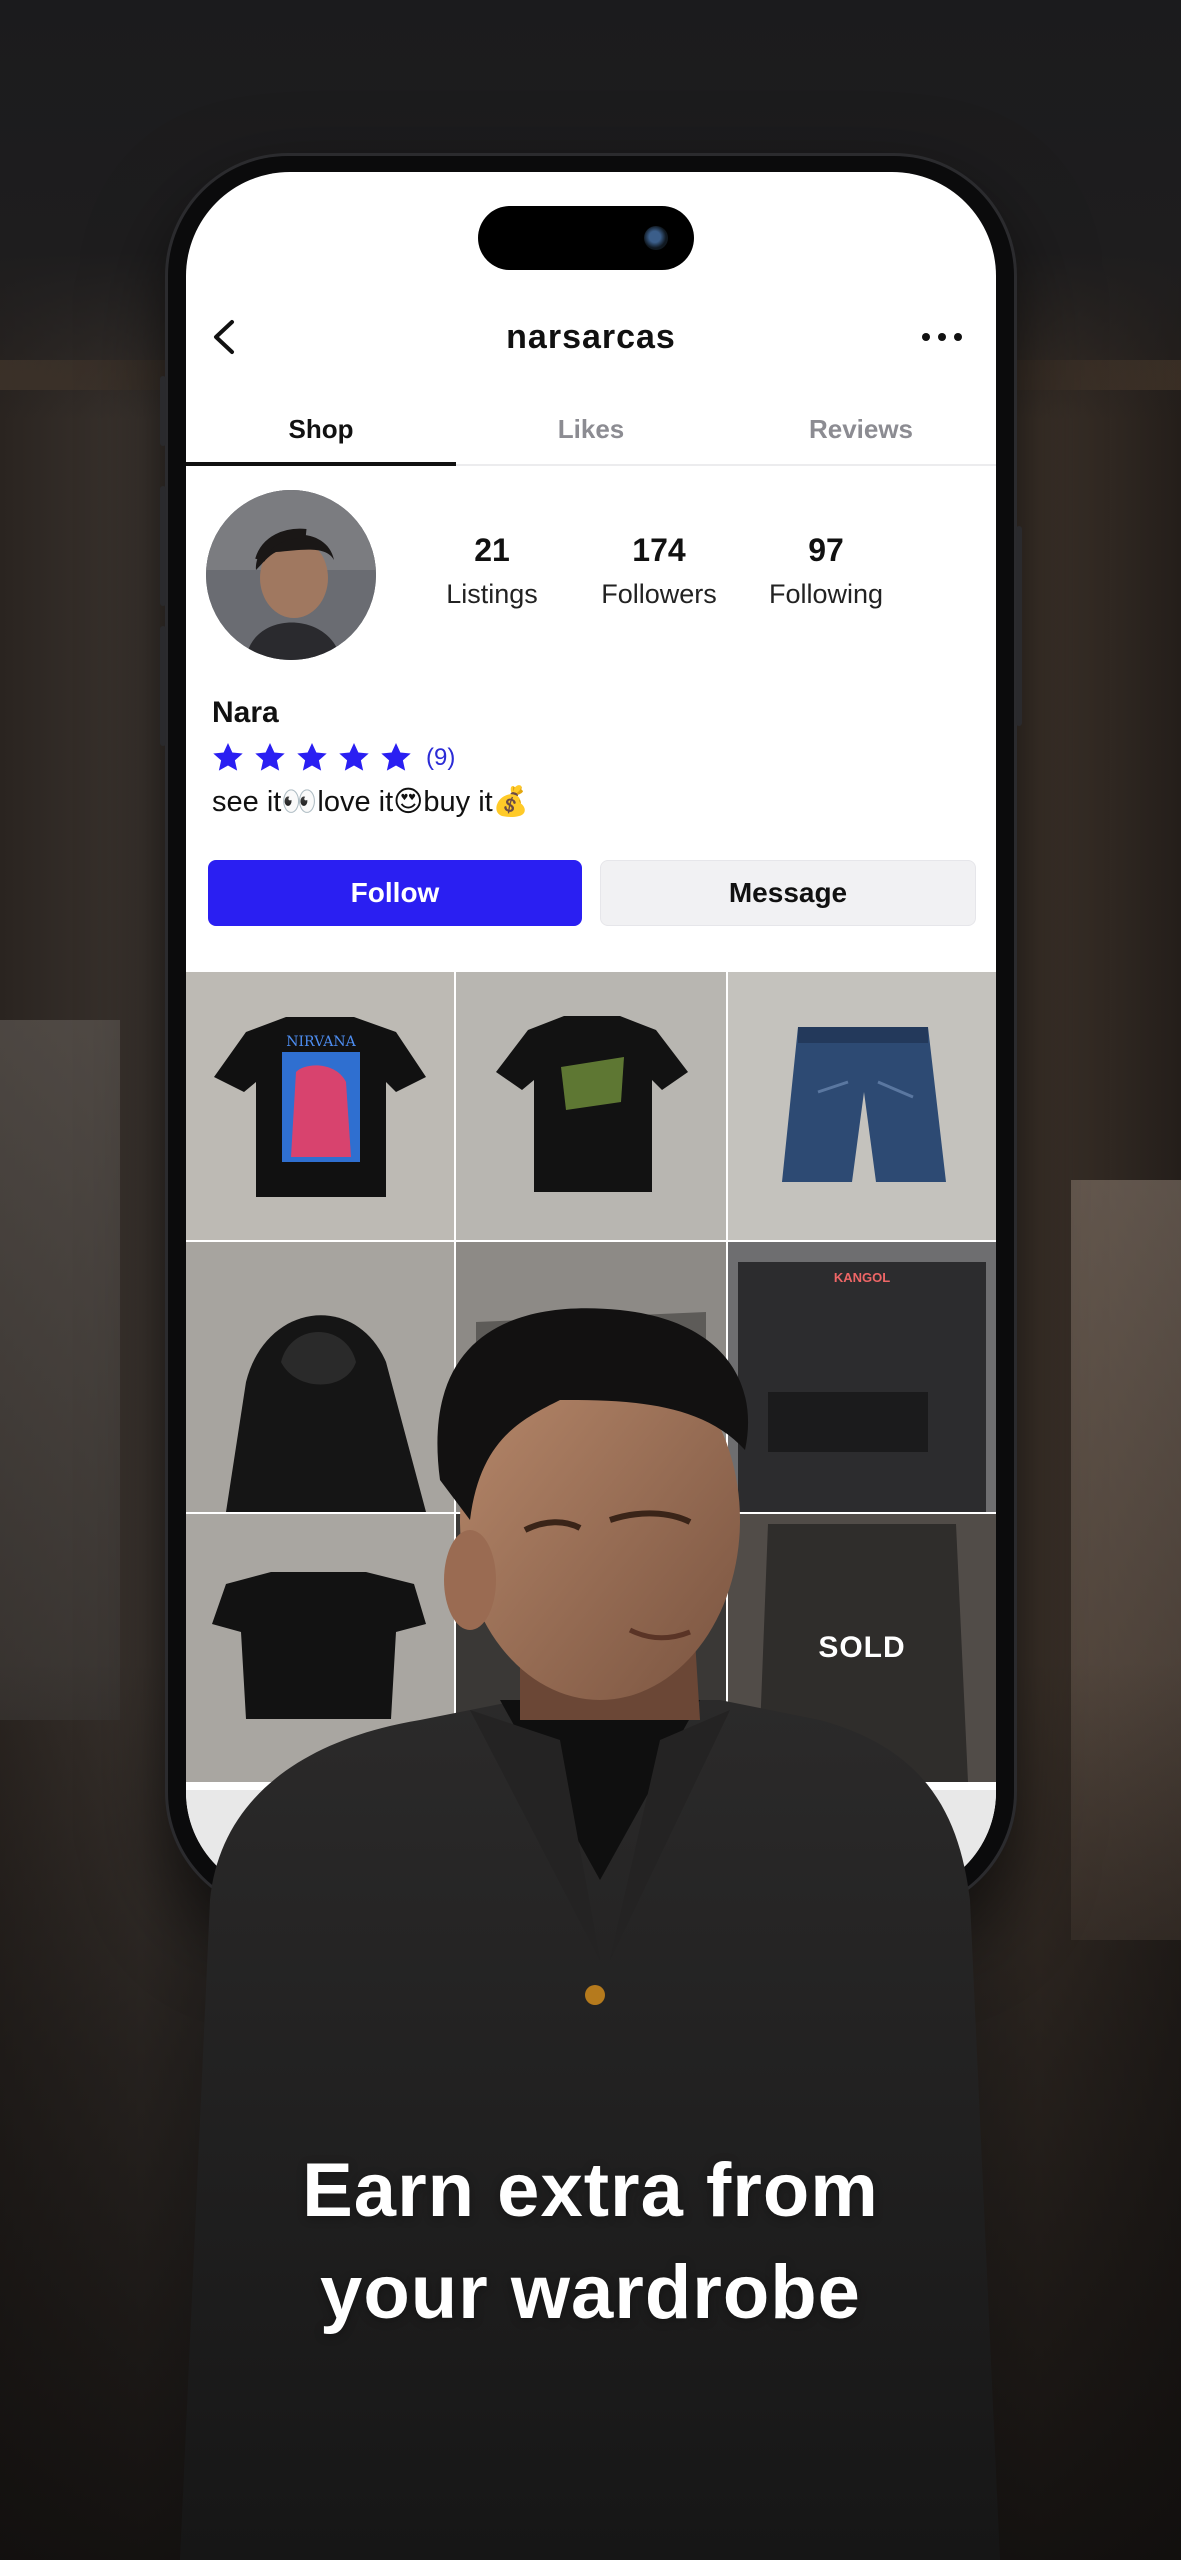 Image resolution: width=1181 pixels, height=2560 pixels. I want to click on profile-tabs: Shop Likes Reviews, so click(591, 430).